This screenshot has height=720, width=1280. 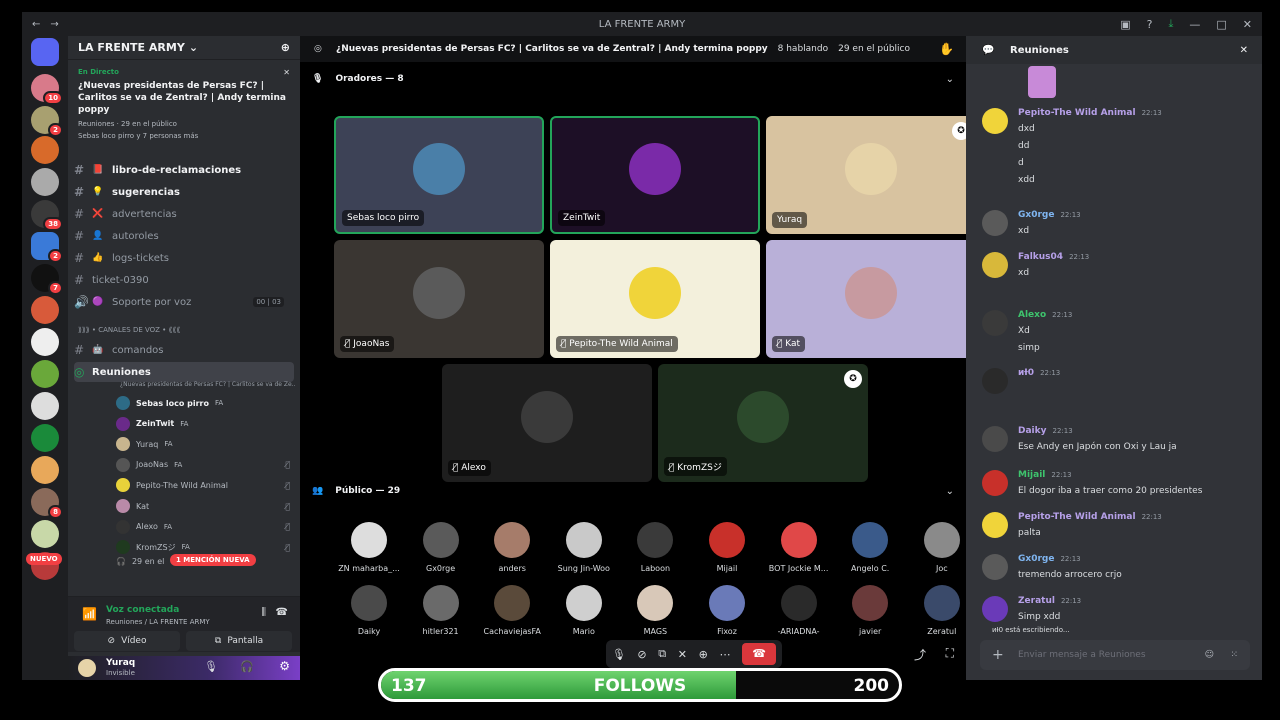 What do you see at coordinates (871, 299) in the screenshot?
I see `speaker-tile: 🎙̸ Kat` at bounding box center [871, 299].